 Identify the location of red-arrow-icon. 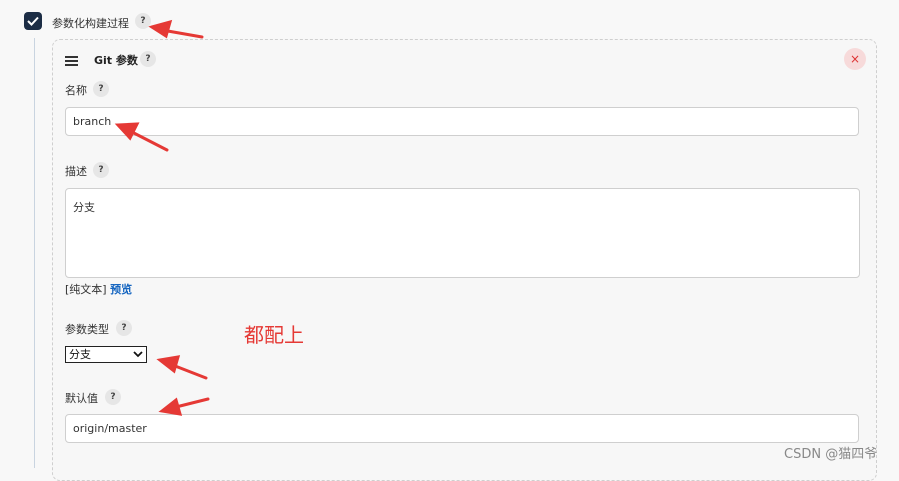
(162, 217).